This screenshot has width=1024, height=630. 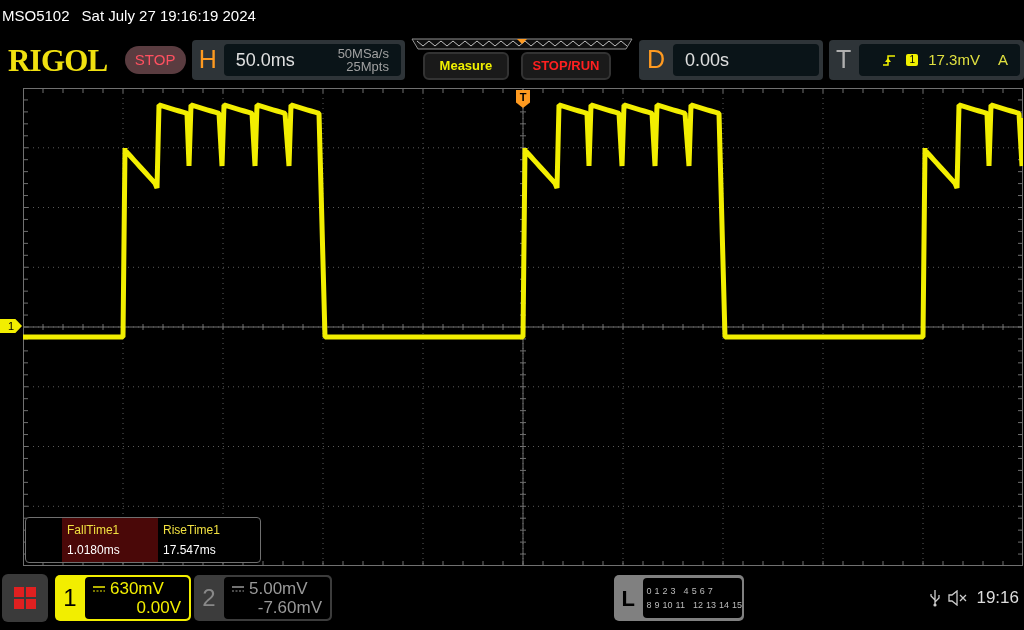 I want to click on logic-channel-number: 8, so click(x=649, y=605).